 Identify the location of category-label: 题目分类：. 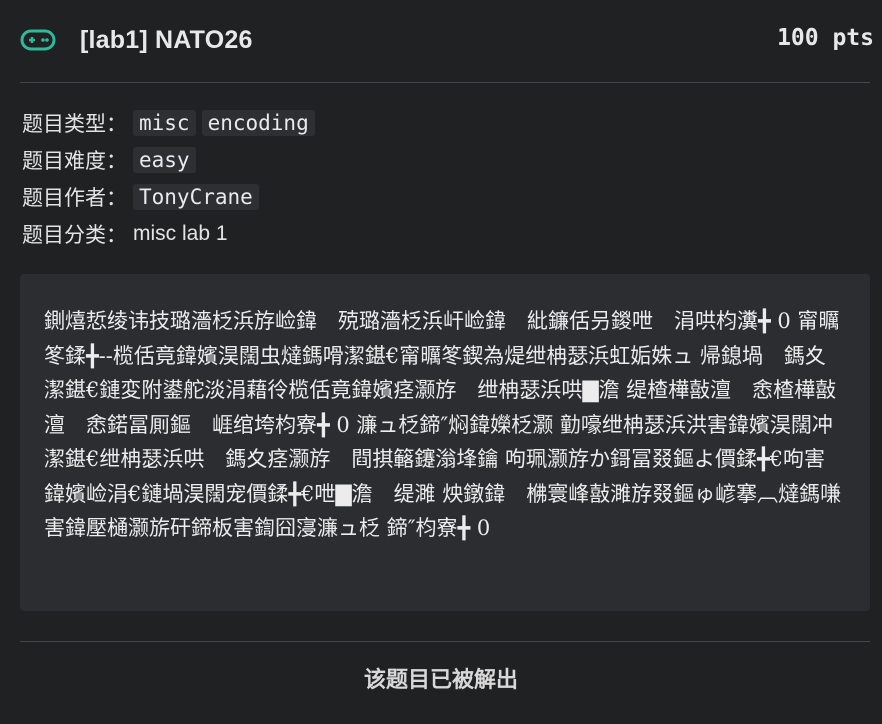
(74, 234).